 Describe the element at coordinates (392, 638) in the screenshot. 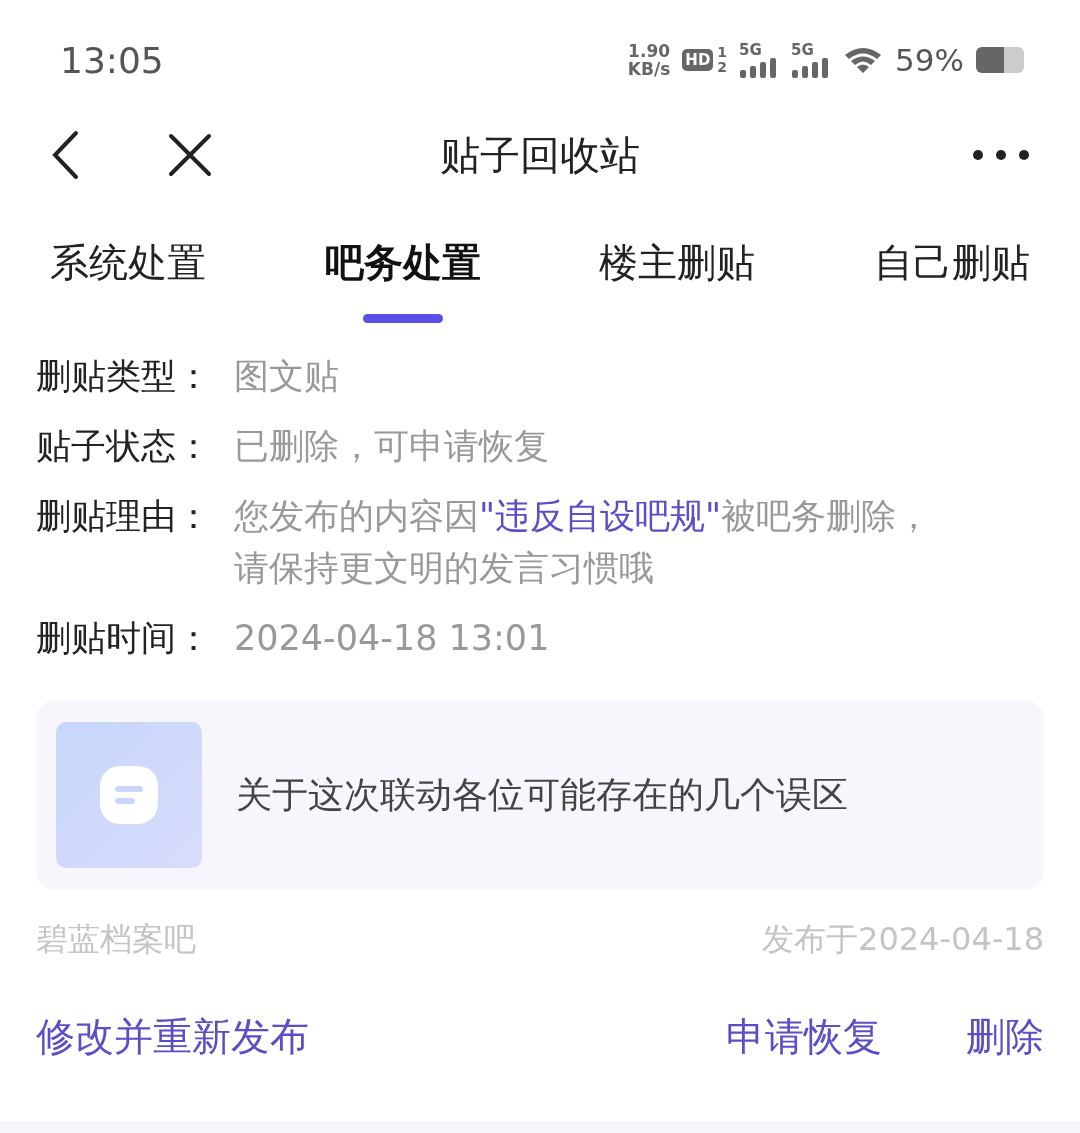

I see `field-value: 2024-04-18 13:01` at that location.